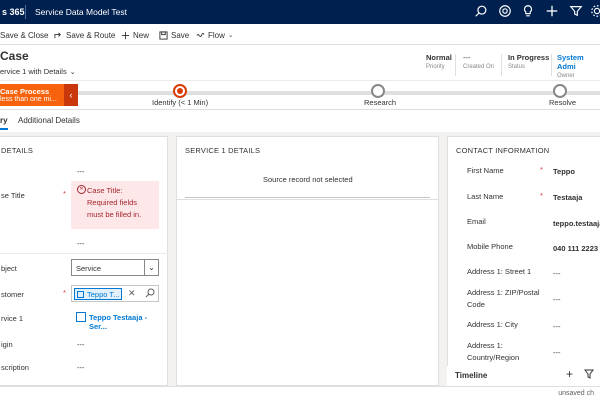 This screenshot has width=600, height=400. Describe the element at coordinates (300, 12) in the screenshot. I see `top-nav-bar: s 365 Service Data Model Test` at that location.